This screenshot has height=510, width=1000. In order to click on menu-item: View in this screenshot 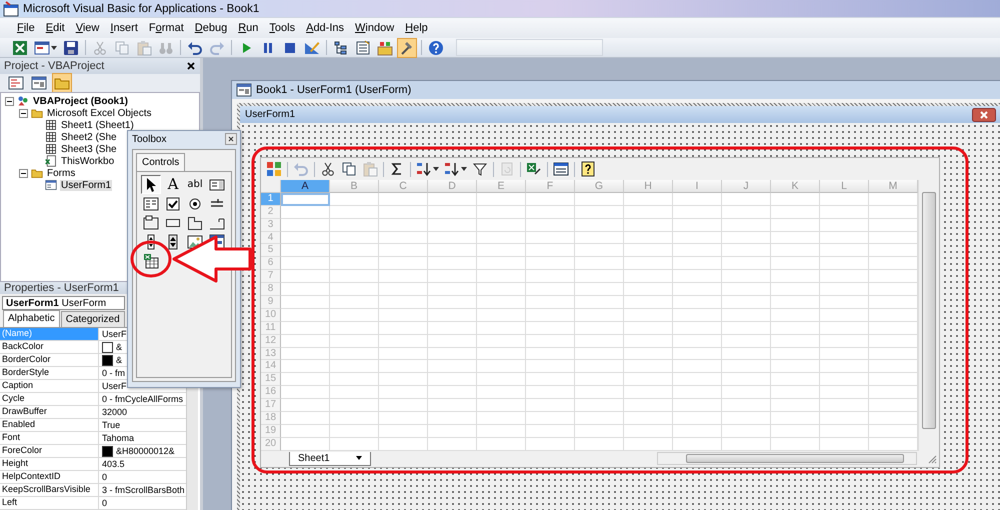, I will do `click(87, 28)`.